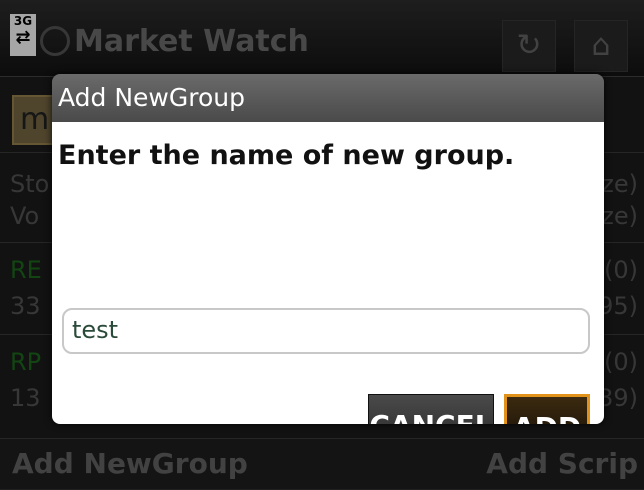  I want to click on dialog-message: Enter the name of new group., so click(286, 155).